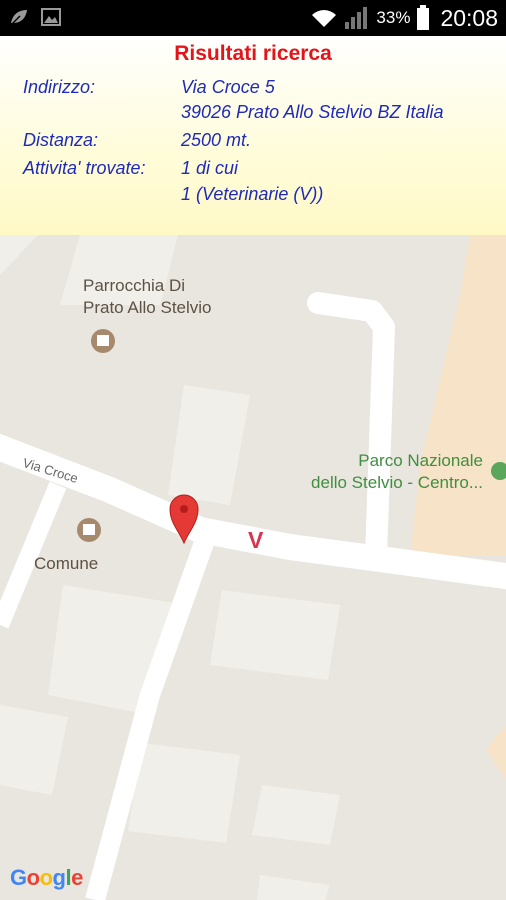  Describe the element at coordinates (496, 752) in the screenshot. I see `park-area-edge` at that location.